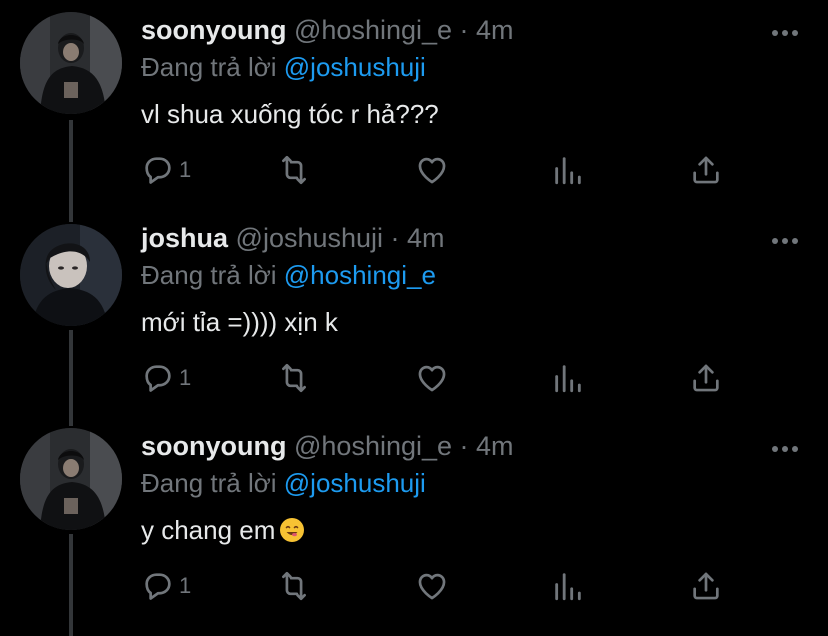  I want to click on tweet-text: vl shua xuống tóc r hả???, so click(290, 114).